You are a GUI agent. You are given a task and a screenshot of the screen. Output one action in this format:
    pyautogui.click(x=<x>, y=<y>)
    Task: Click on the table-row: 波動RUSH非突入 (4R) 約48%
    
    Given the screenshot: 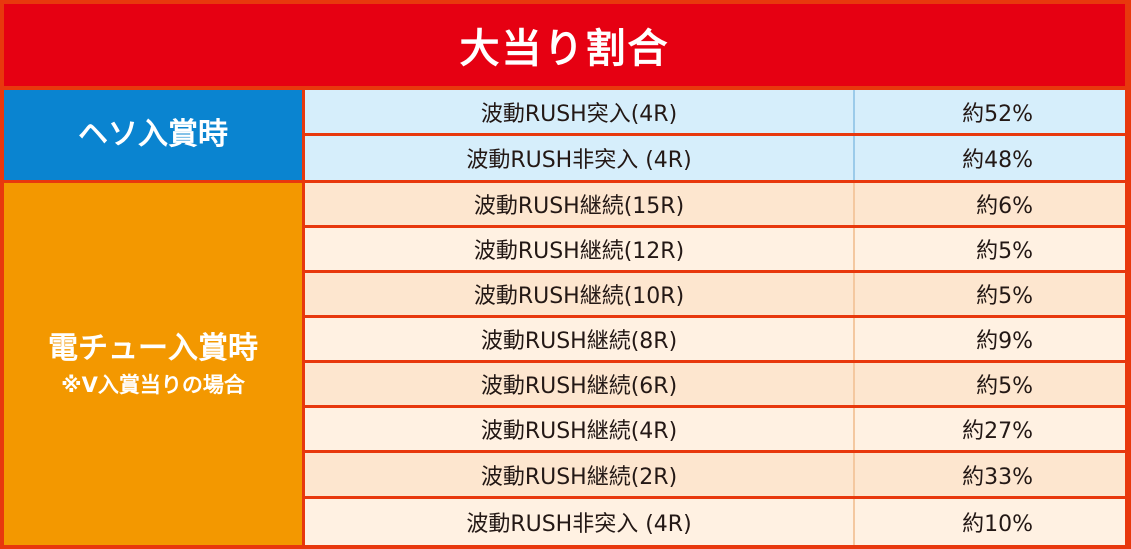 What is the action you would take?
    pyautogui.click(x=715, y=158)
    